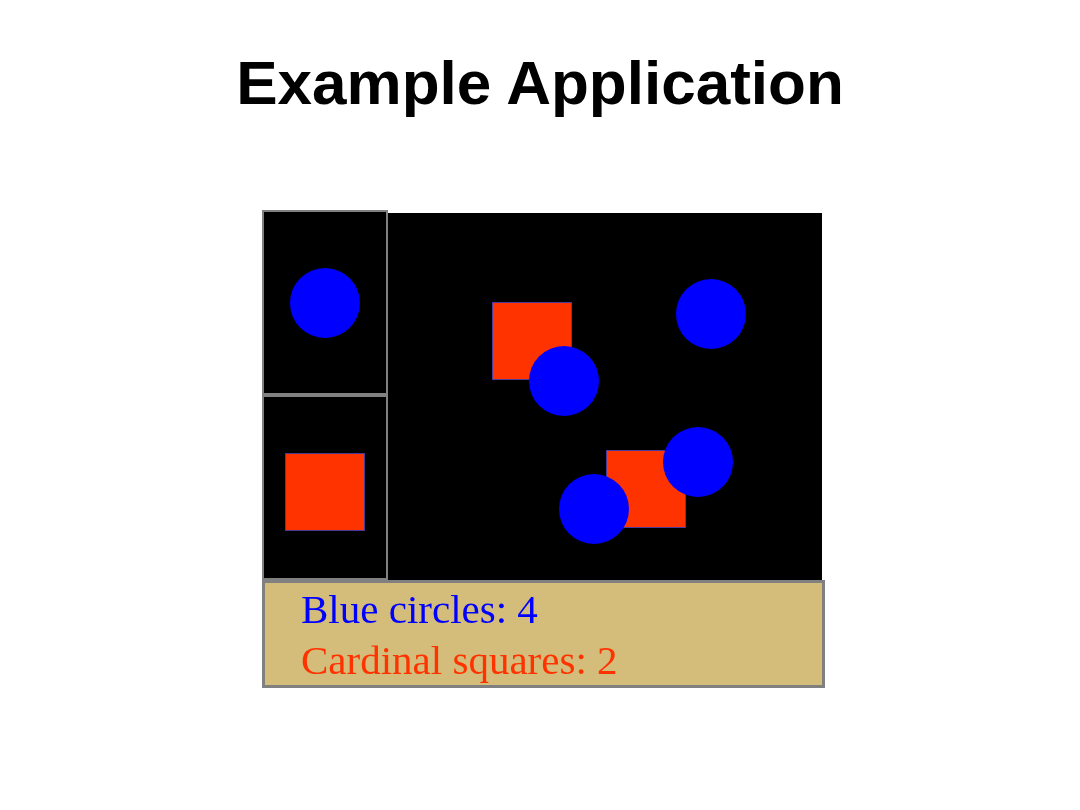 The height and width of the screenshot is (810, 1080). Describe the element at coordinates (325, 487) in the screenshot. I see `square-tool-button` at that location.